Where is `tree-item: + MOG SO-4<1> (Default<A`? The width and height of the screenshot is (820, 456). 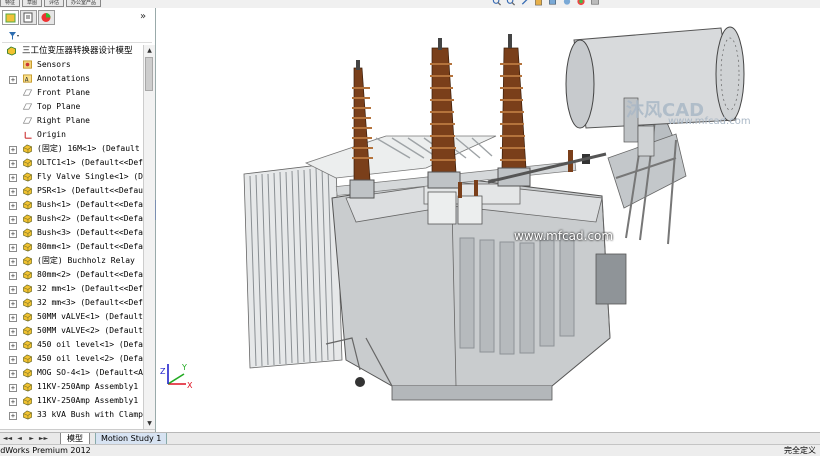 tree-item: + MOG SO-4<1> (Default<A is located at coordinates (71, 373).